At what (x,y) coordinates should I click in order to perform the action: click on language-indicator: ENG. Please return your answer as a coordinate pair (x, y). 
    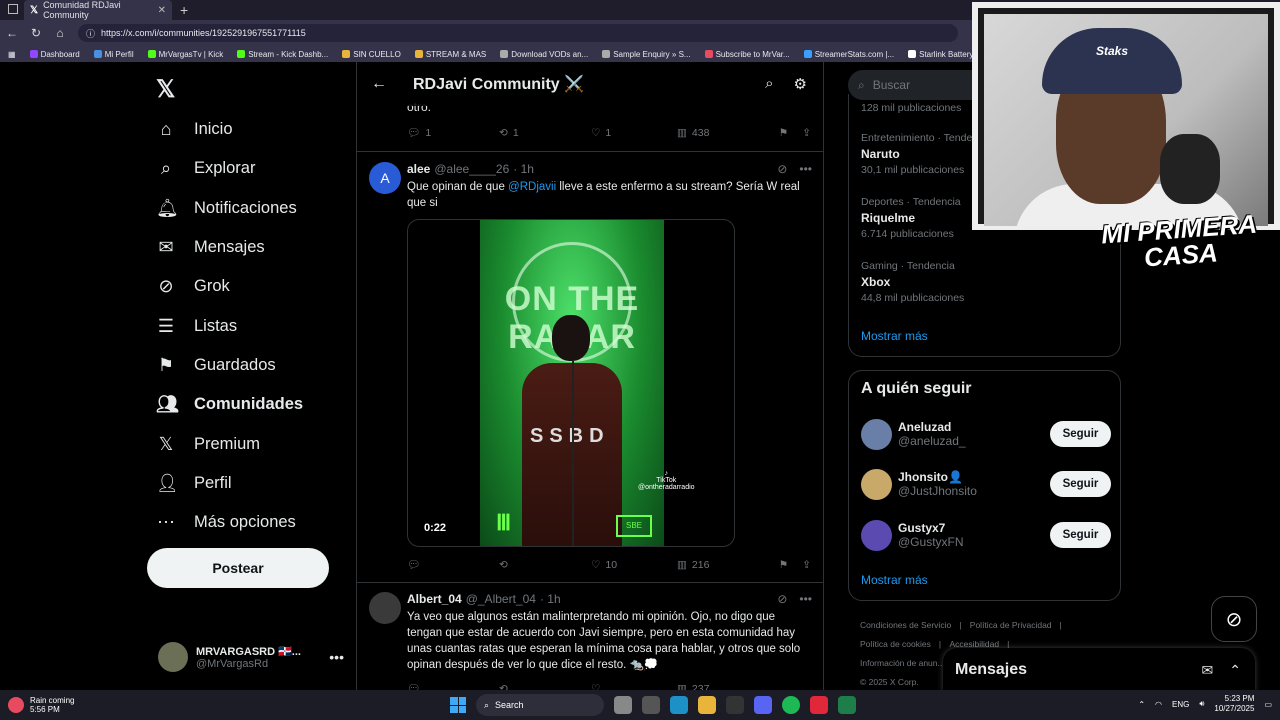
    Looking at the image, I should click on (1180, 704).